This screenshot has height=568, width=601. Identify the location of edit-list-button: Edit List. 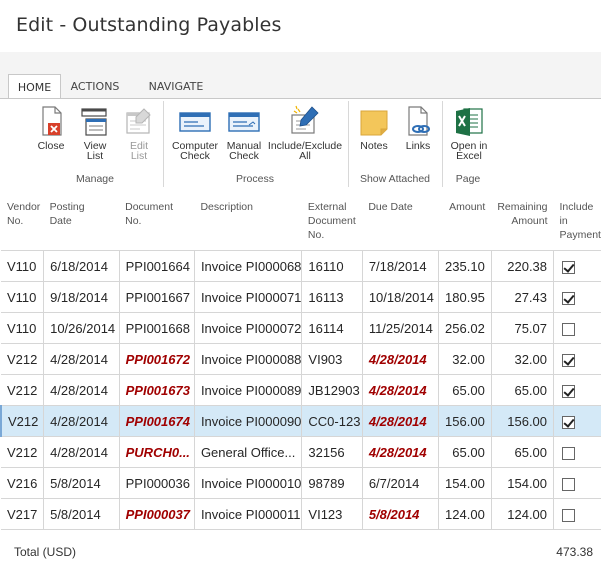
(139, 133).